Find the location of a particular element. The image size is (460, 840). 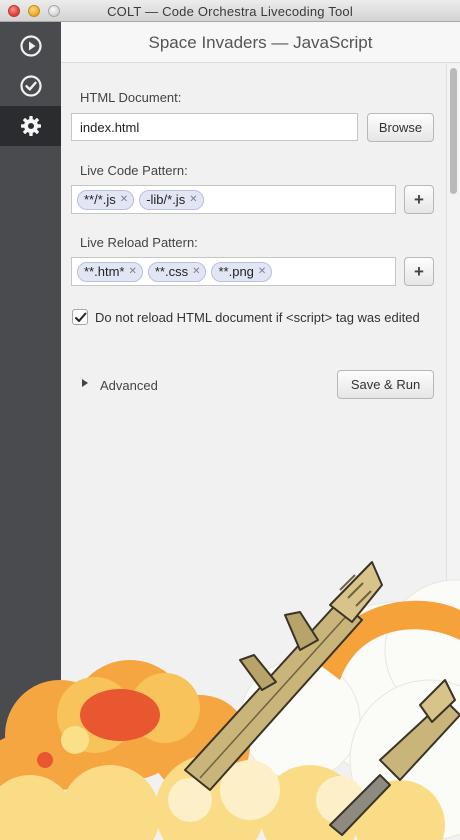

pattern-tag: **.css ✕ is located at coordinates (177, 271).